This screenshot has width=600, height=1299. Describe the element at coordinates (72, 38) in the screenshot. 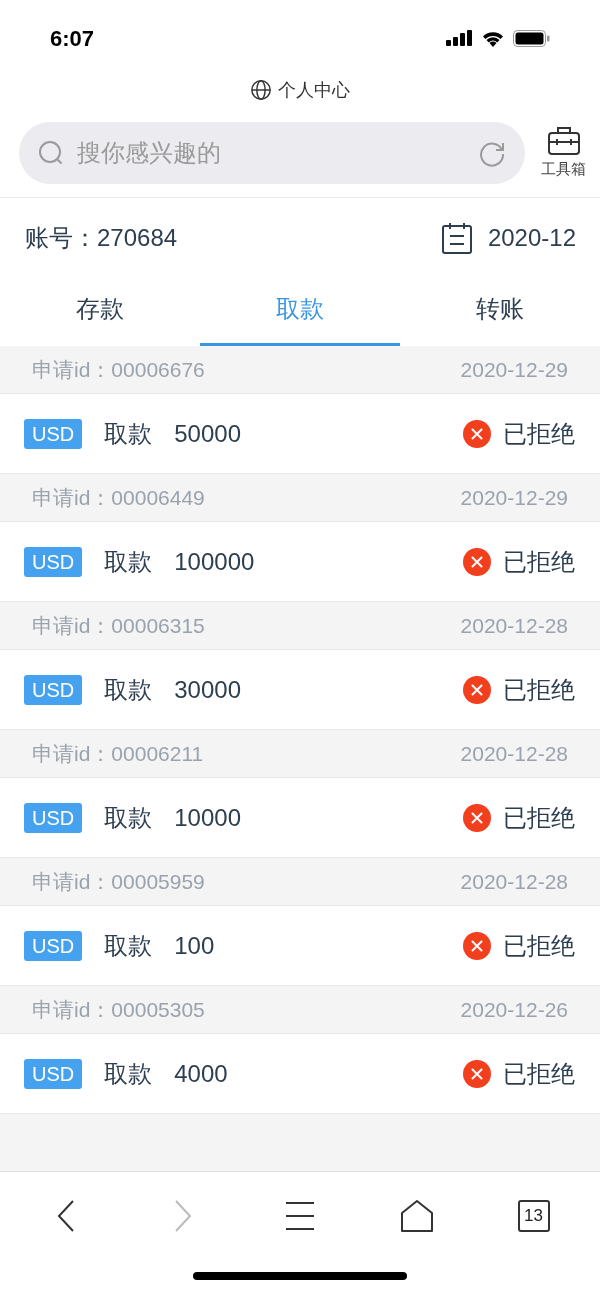

I see `status-time: 6:07` at that location.